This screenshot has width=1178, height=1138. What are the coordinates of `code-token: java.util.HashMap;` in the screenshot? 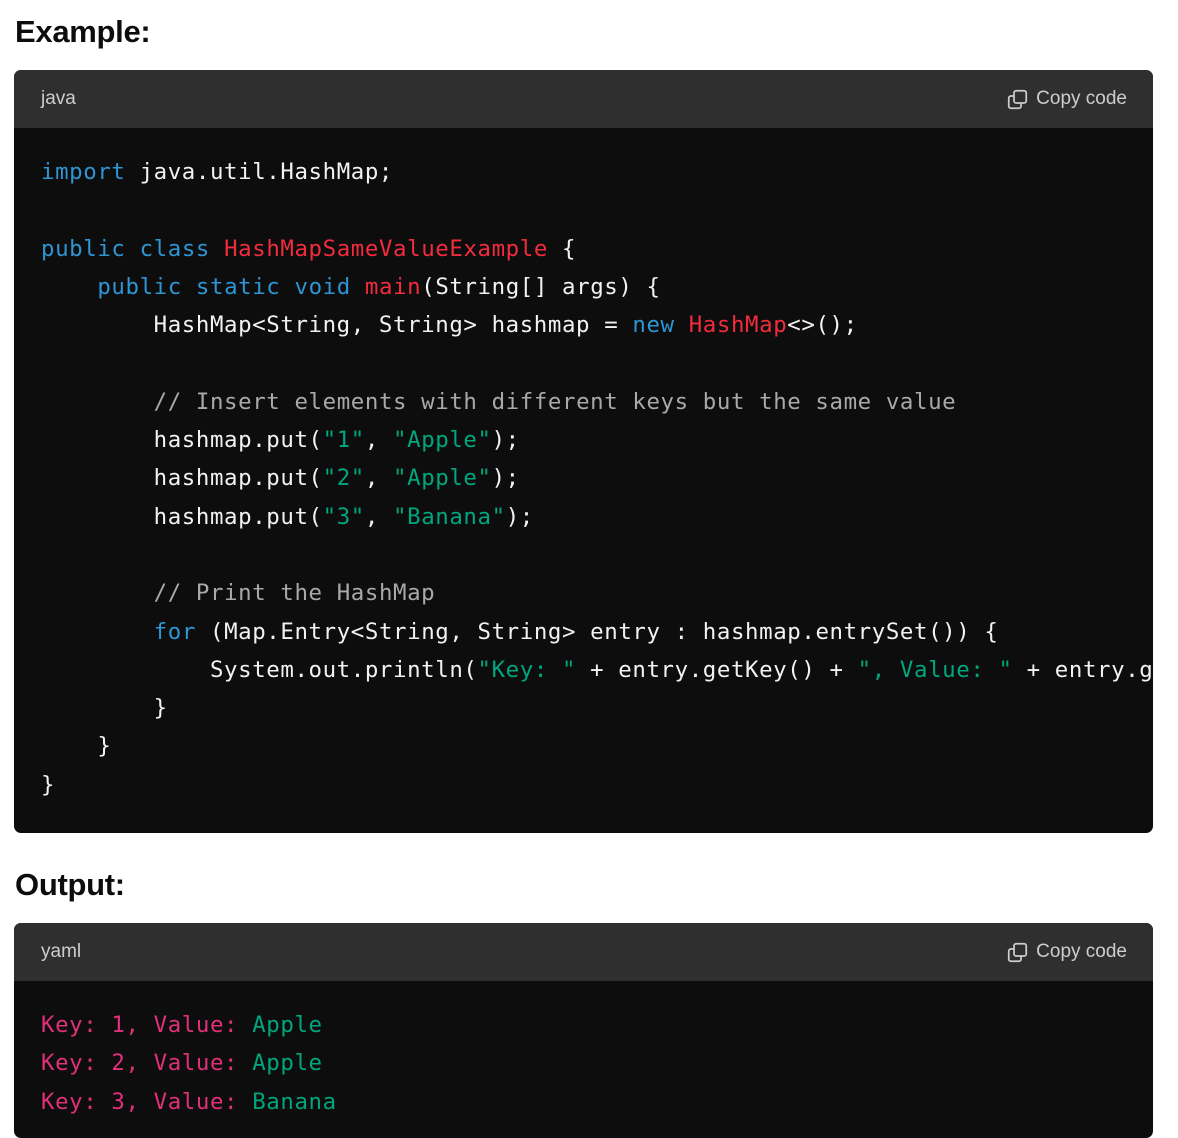 It's located at (259, 172).